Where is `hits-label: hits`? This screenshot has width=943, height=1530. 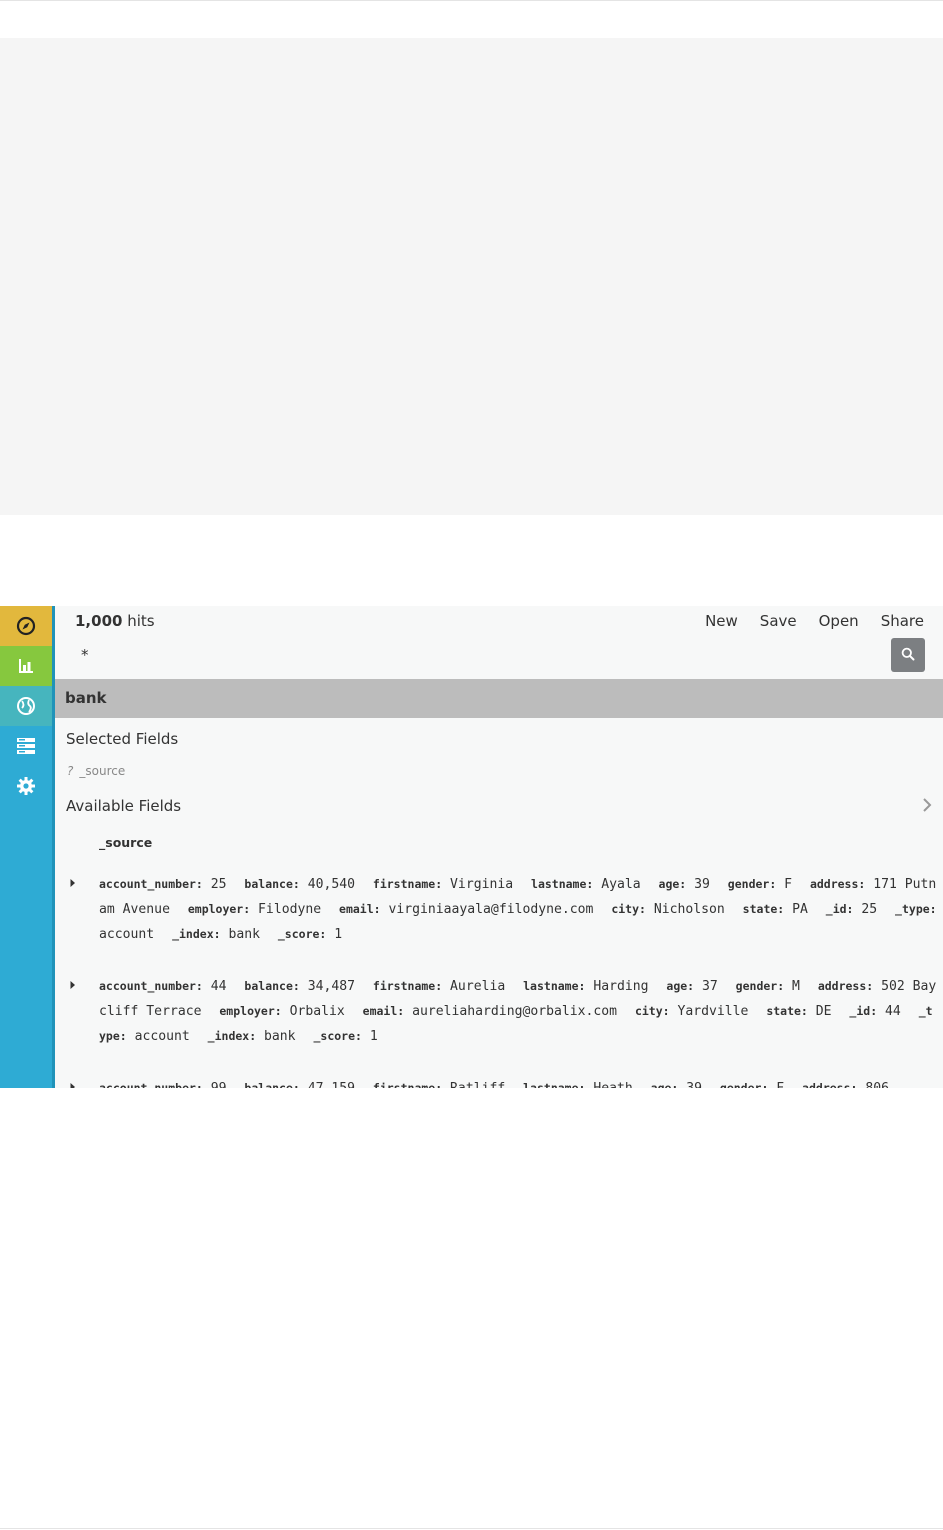 hits-label: hits is located at coordinates (141, 621).